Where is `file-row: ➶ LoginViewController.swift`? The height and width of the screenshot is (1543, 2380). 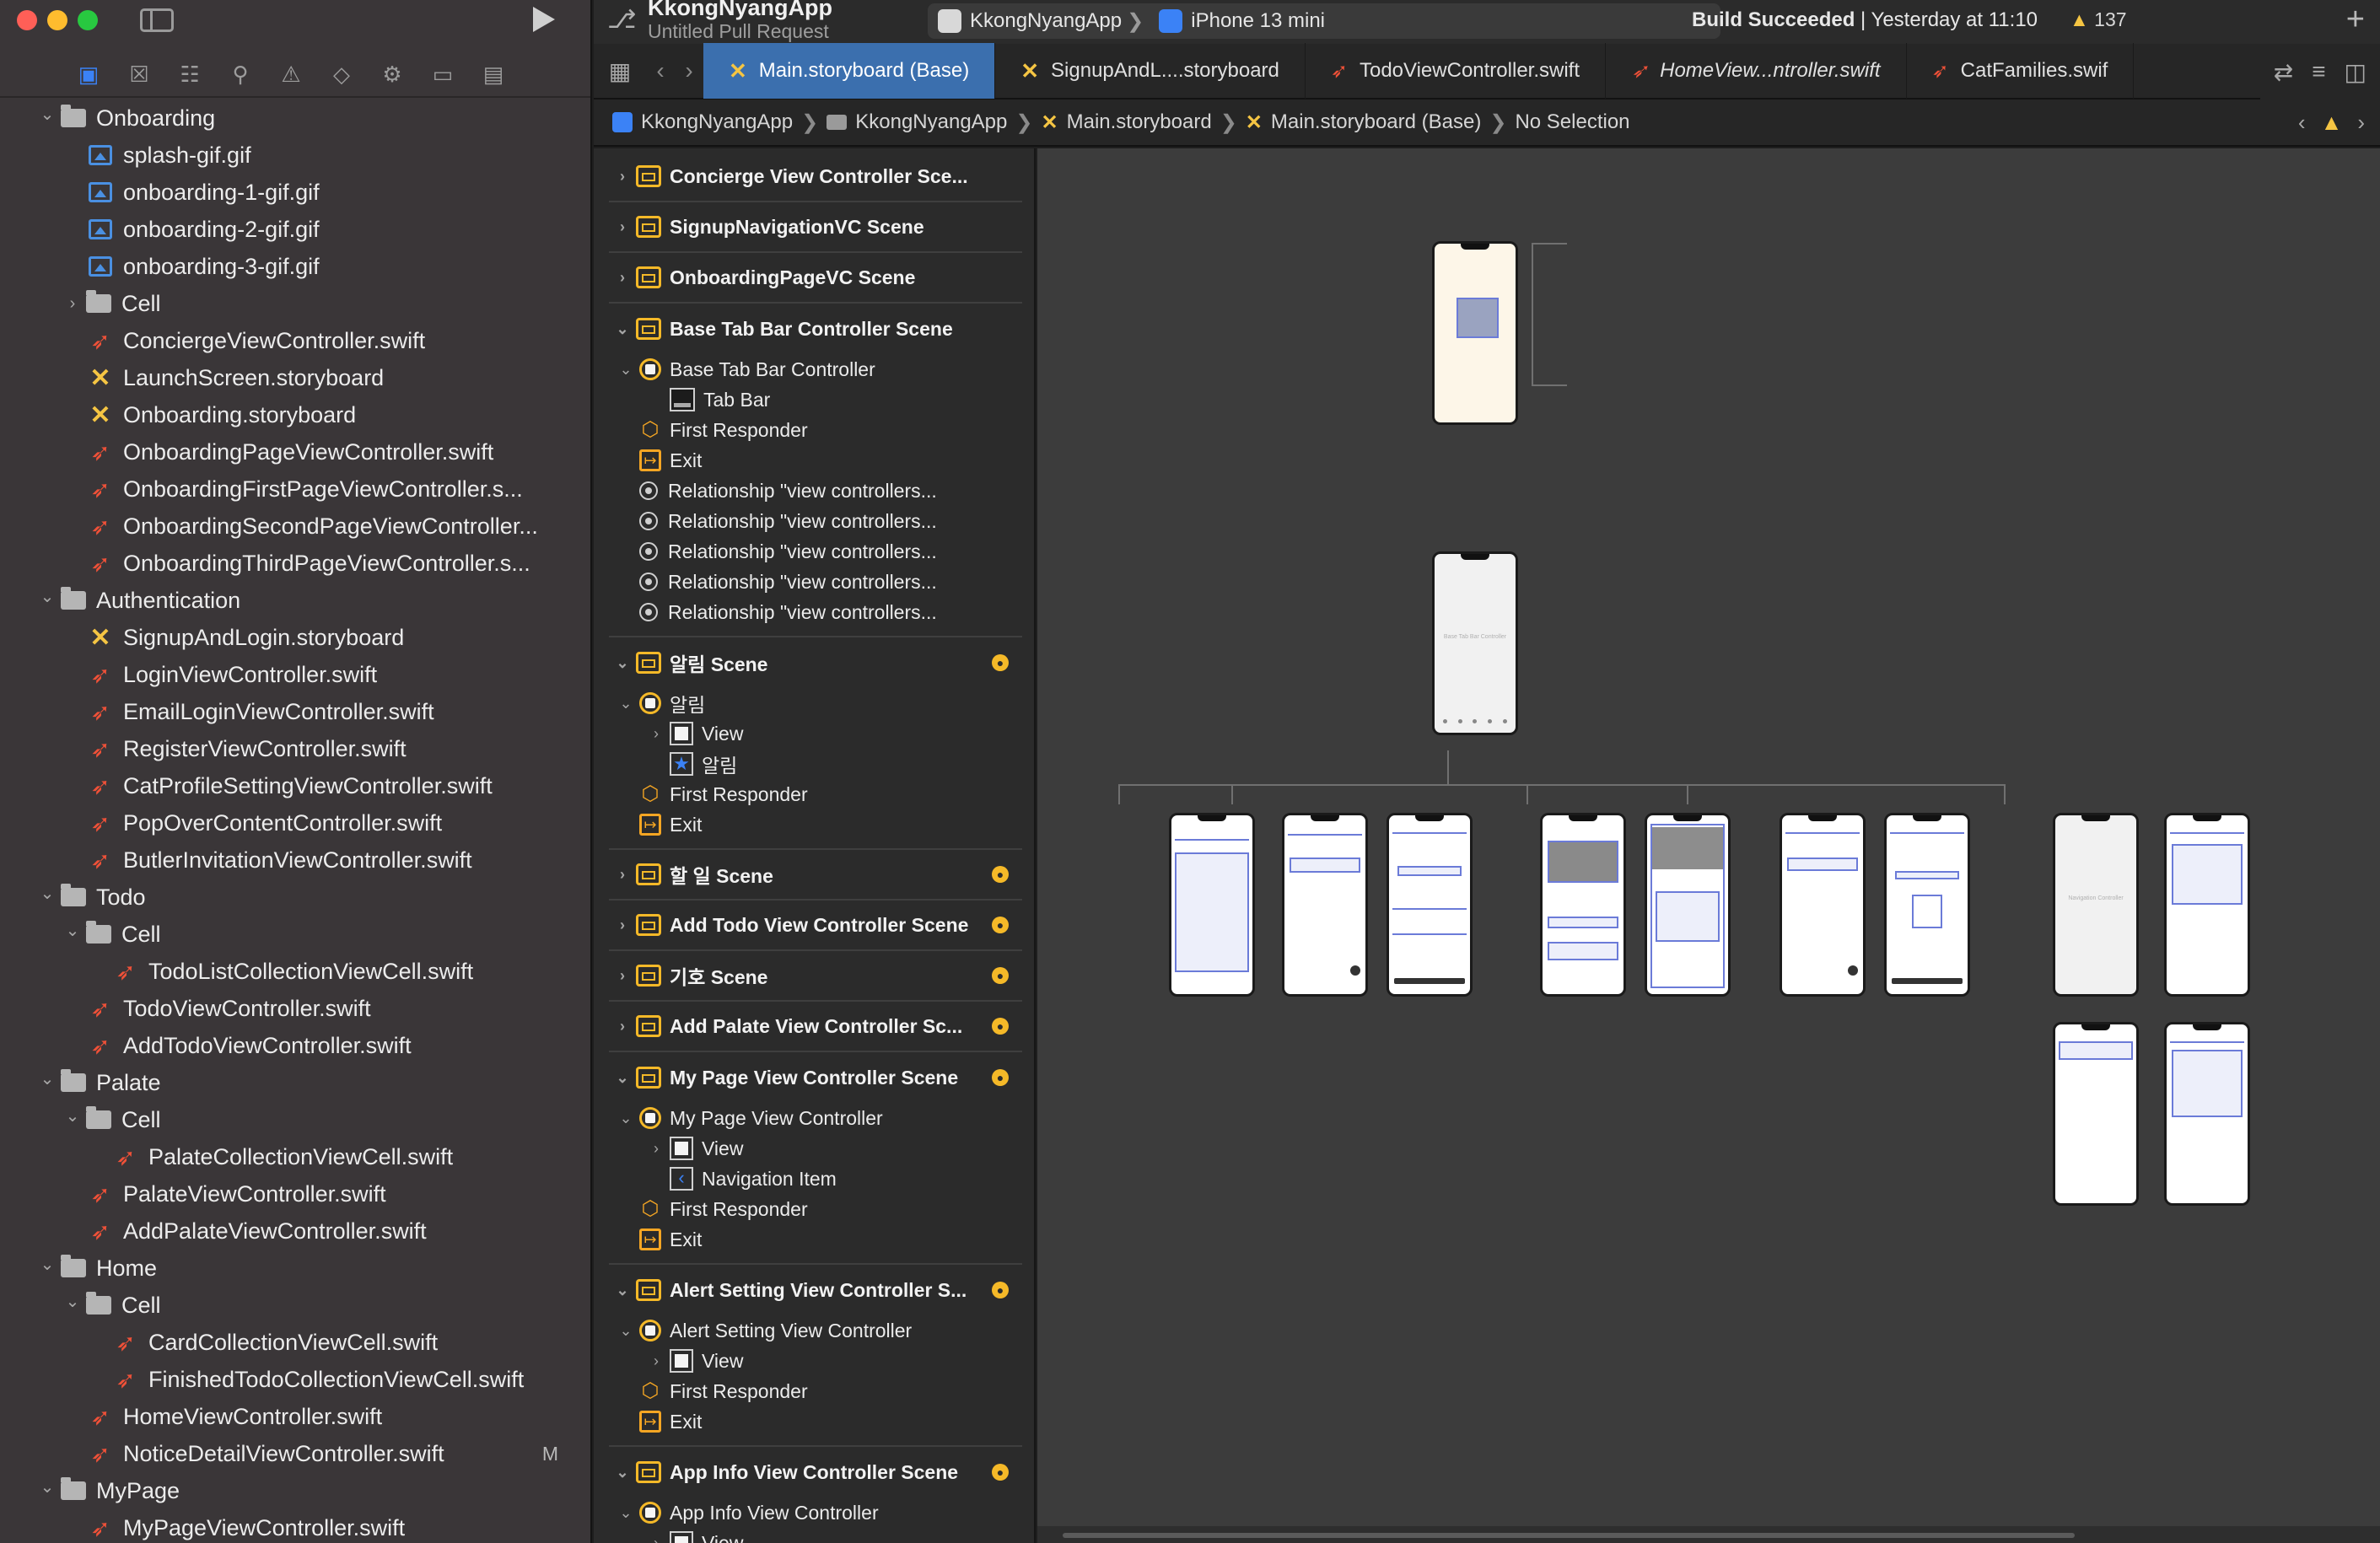
file-row: ➶ LoginViewController.swift is located at coordinates (295, 675).